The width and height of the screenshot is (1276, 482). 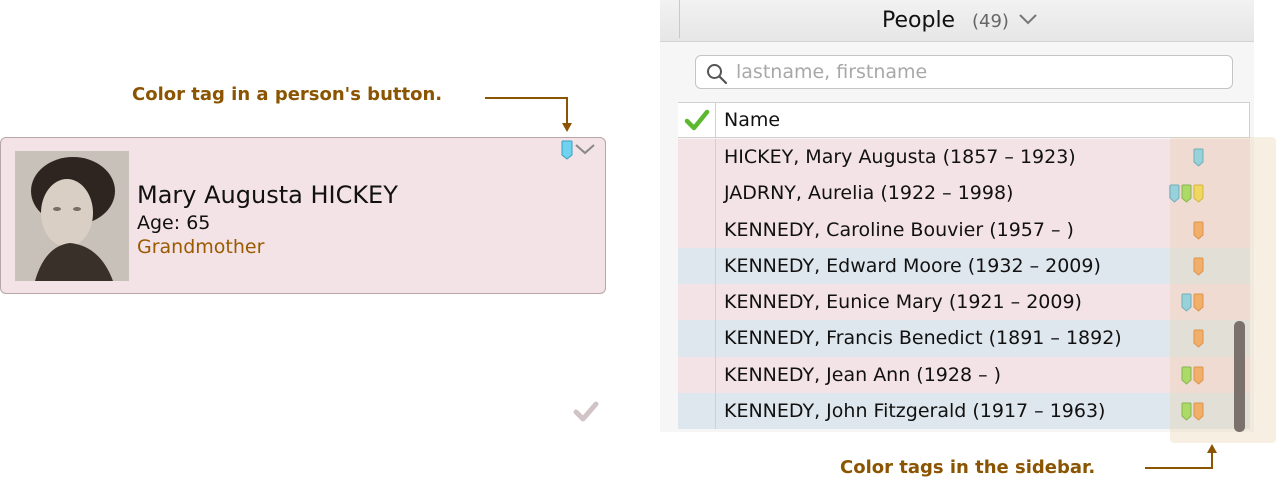 What do you see at coordinates (72, 216) in the screenshot?
I see `person-photo` at bounding box center [72, 216].